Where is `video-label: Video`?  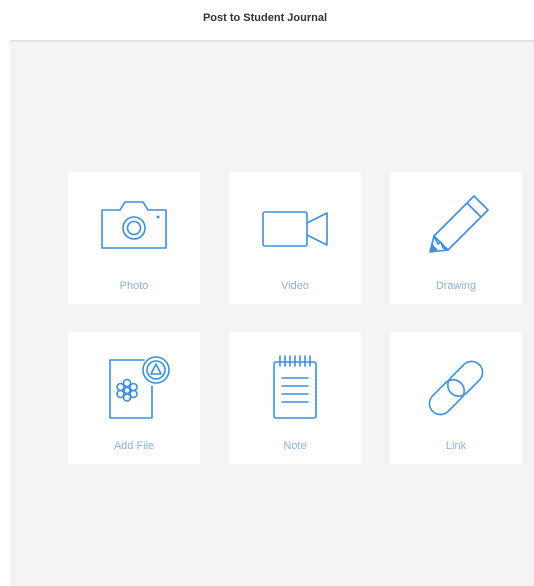 video-label: Video is located at coordinates (295, 286).